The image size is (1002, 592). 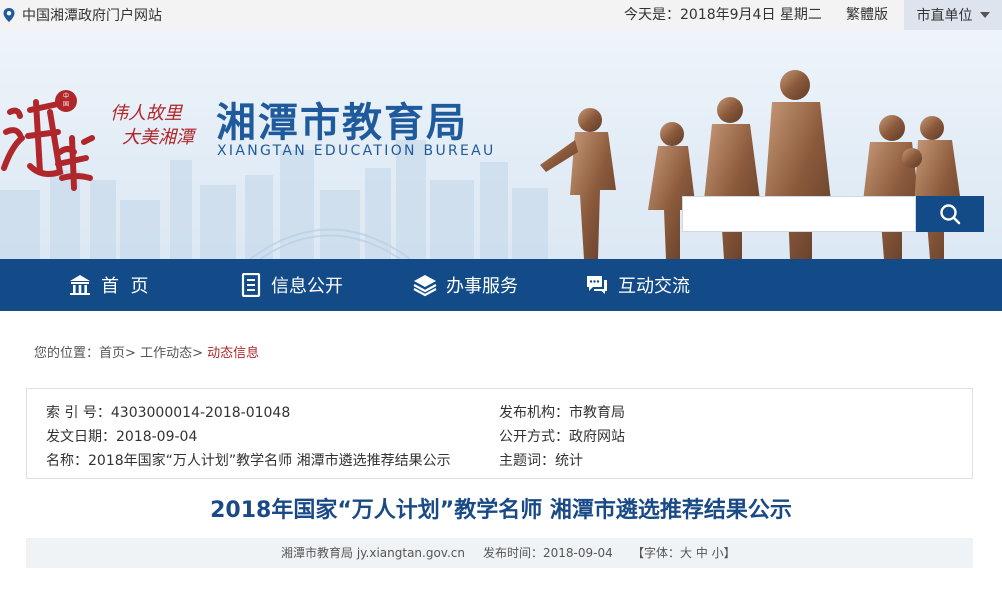 I want to click on issue-date: 发文日期：2018-09-04, so click(x=122, y=437).